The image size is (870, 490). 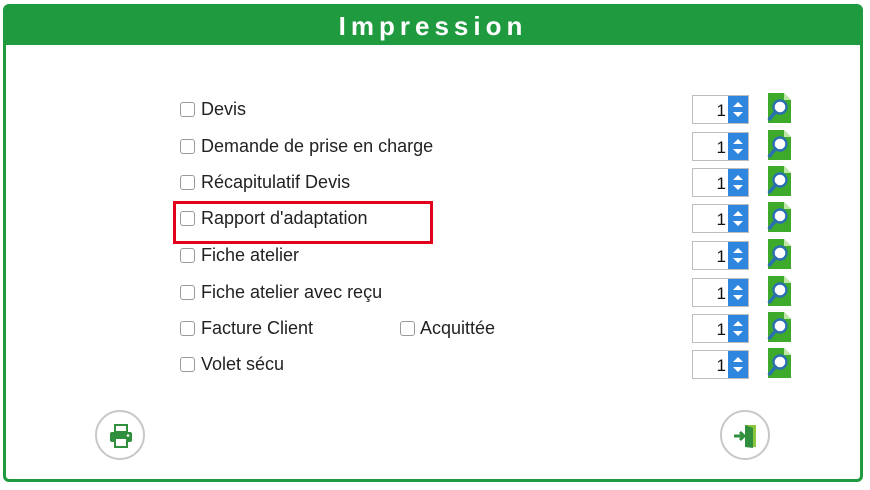 What do you see at coordinates (292, 292) in the screenshot?
I see `label-fiche-atelier-avec-recu: Fiche atelier avec reçu` at bounding box center [292, 292].